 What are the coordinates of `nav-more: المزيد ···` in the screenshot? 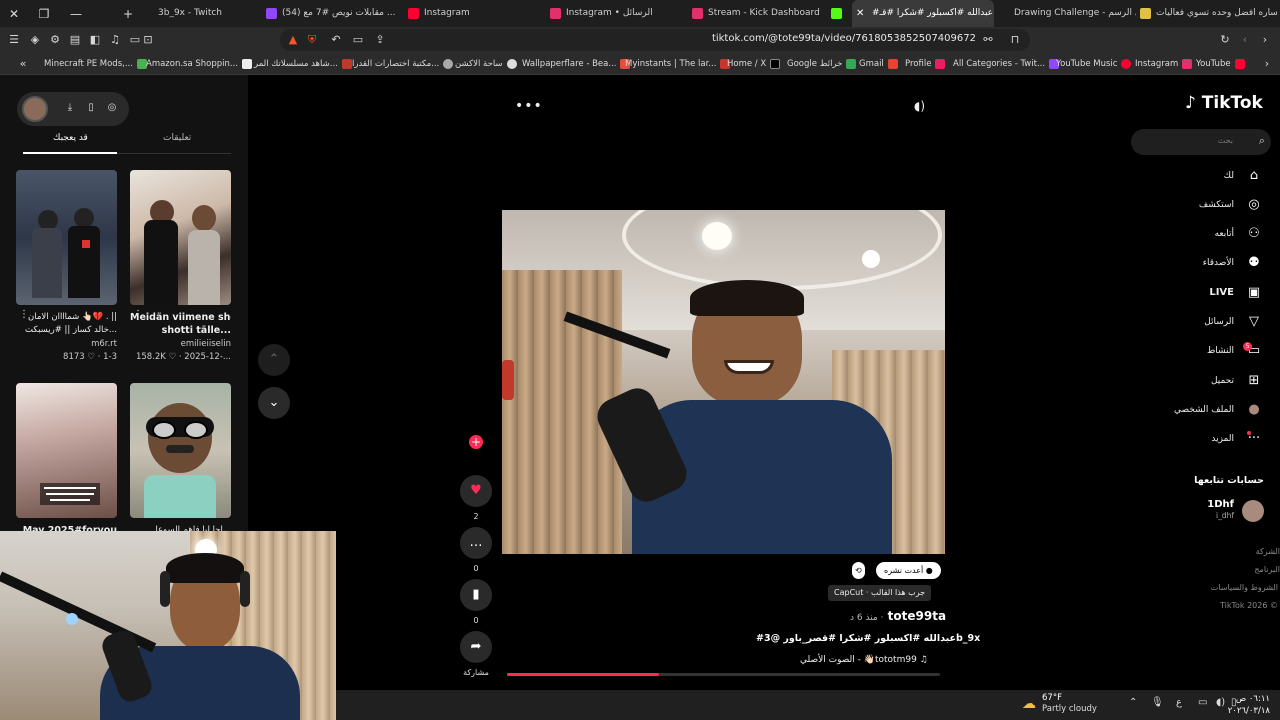 It's located at (1237, 439).